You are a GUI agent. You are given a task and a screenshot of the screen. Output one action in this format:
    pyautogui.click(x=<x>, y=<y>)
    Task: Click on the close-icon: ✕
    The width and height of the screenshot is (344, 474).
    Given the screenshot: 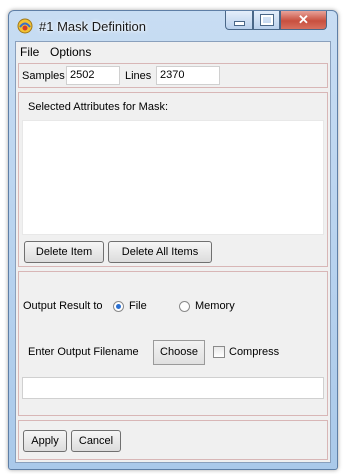 What is the action you would take?
    pyautogui.click(x=303, y=19)
    